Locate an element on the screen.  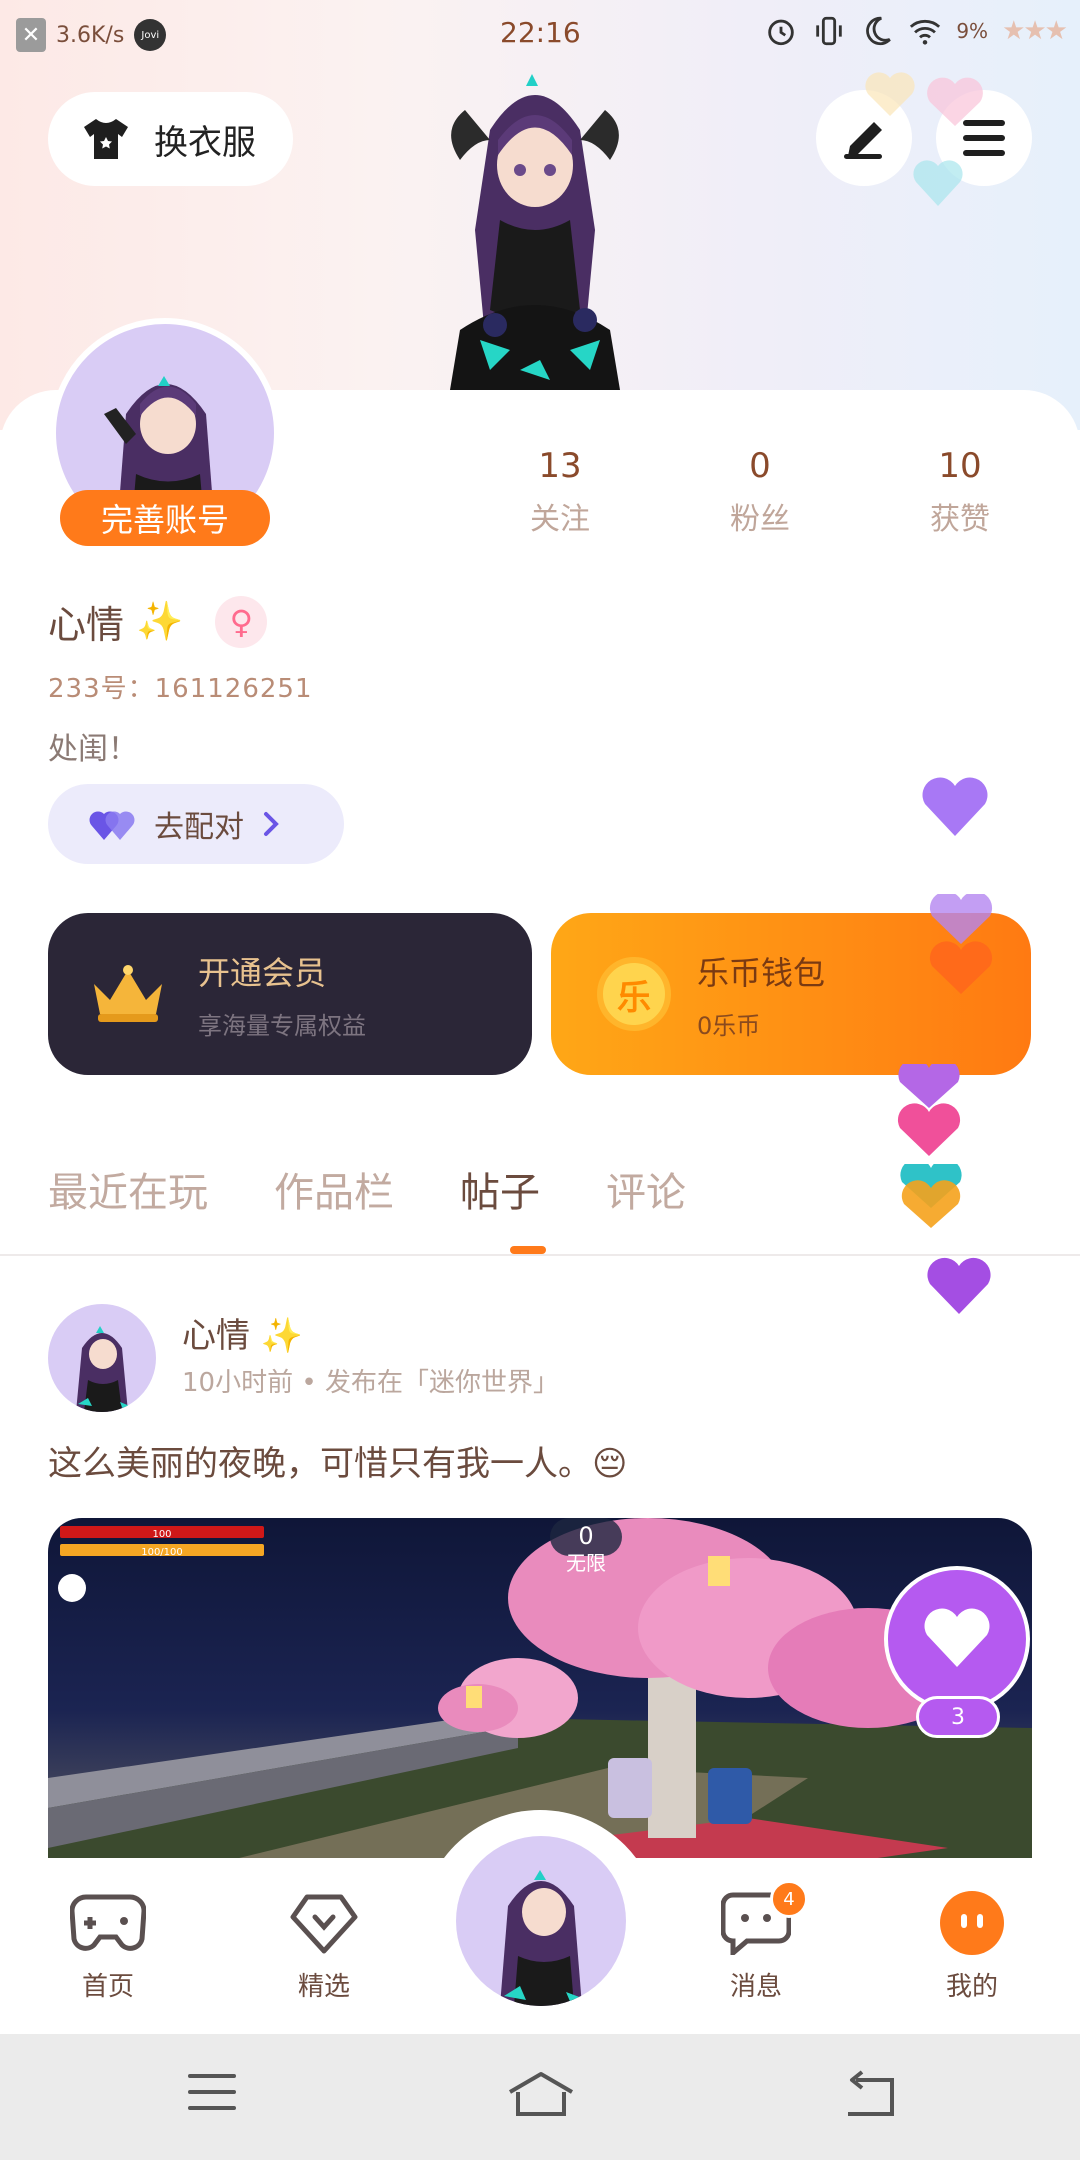
tab-divider is located at coordinates (540, 1255).